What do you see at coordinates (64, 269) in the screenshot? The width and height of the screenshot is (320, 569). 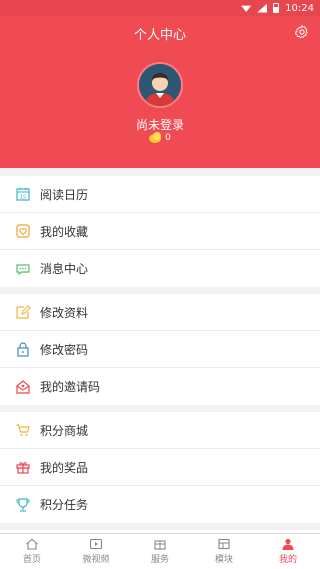 I see `menu-item-label: 消息中心` at bounding box center [64, 269].